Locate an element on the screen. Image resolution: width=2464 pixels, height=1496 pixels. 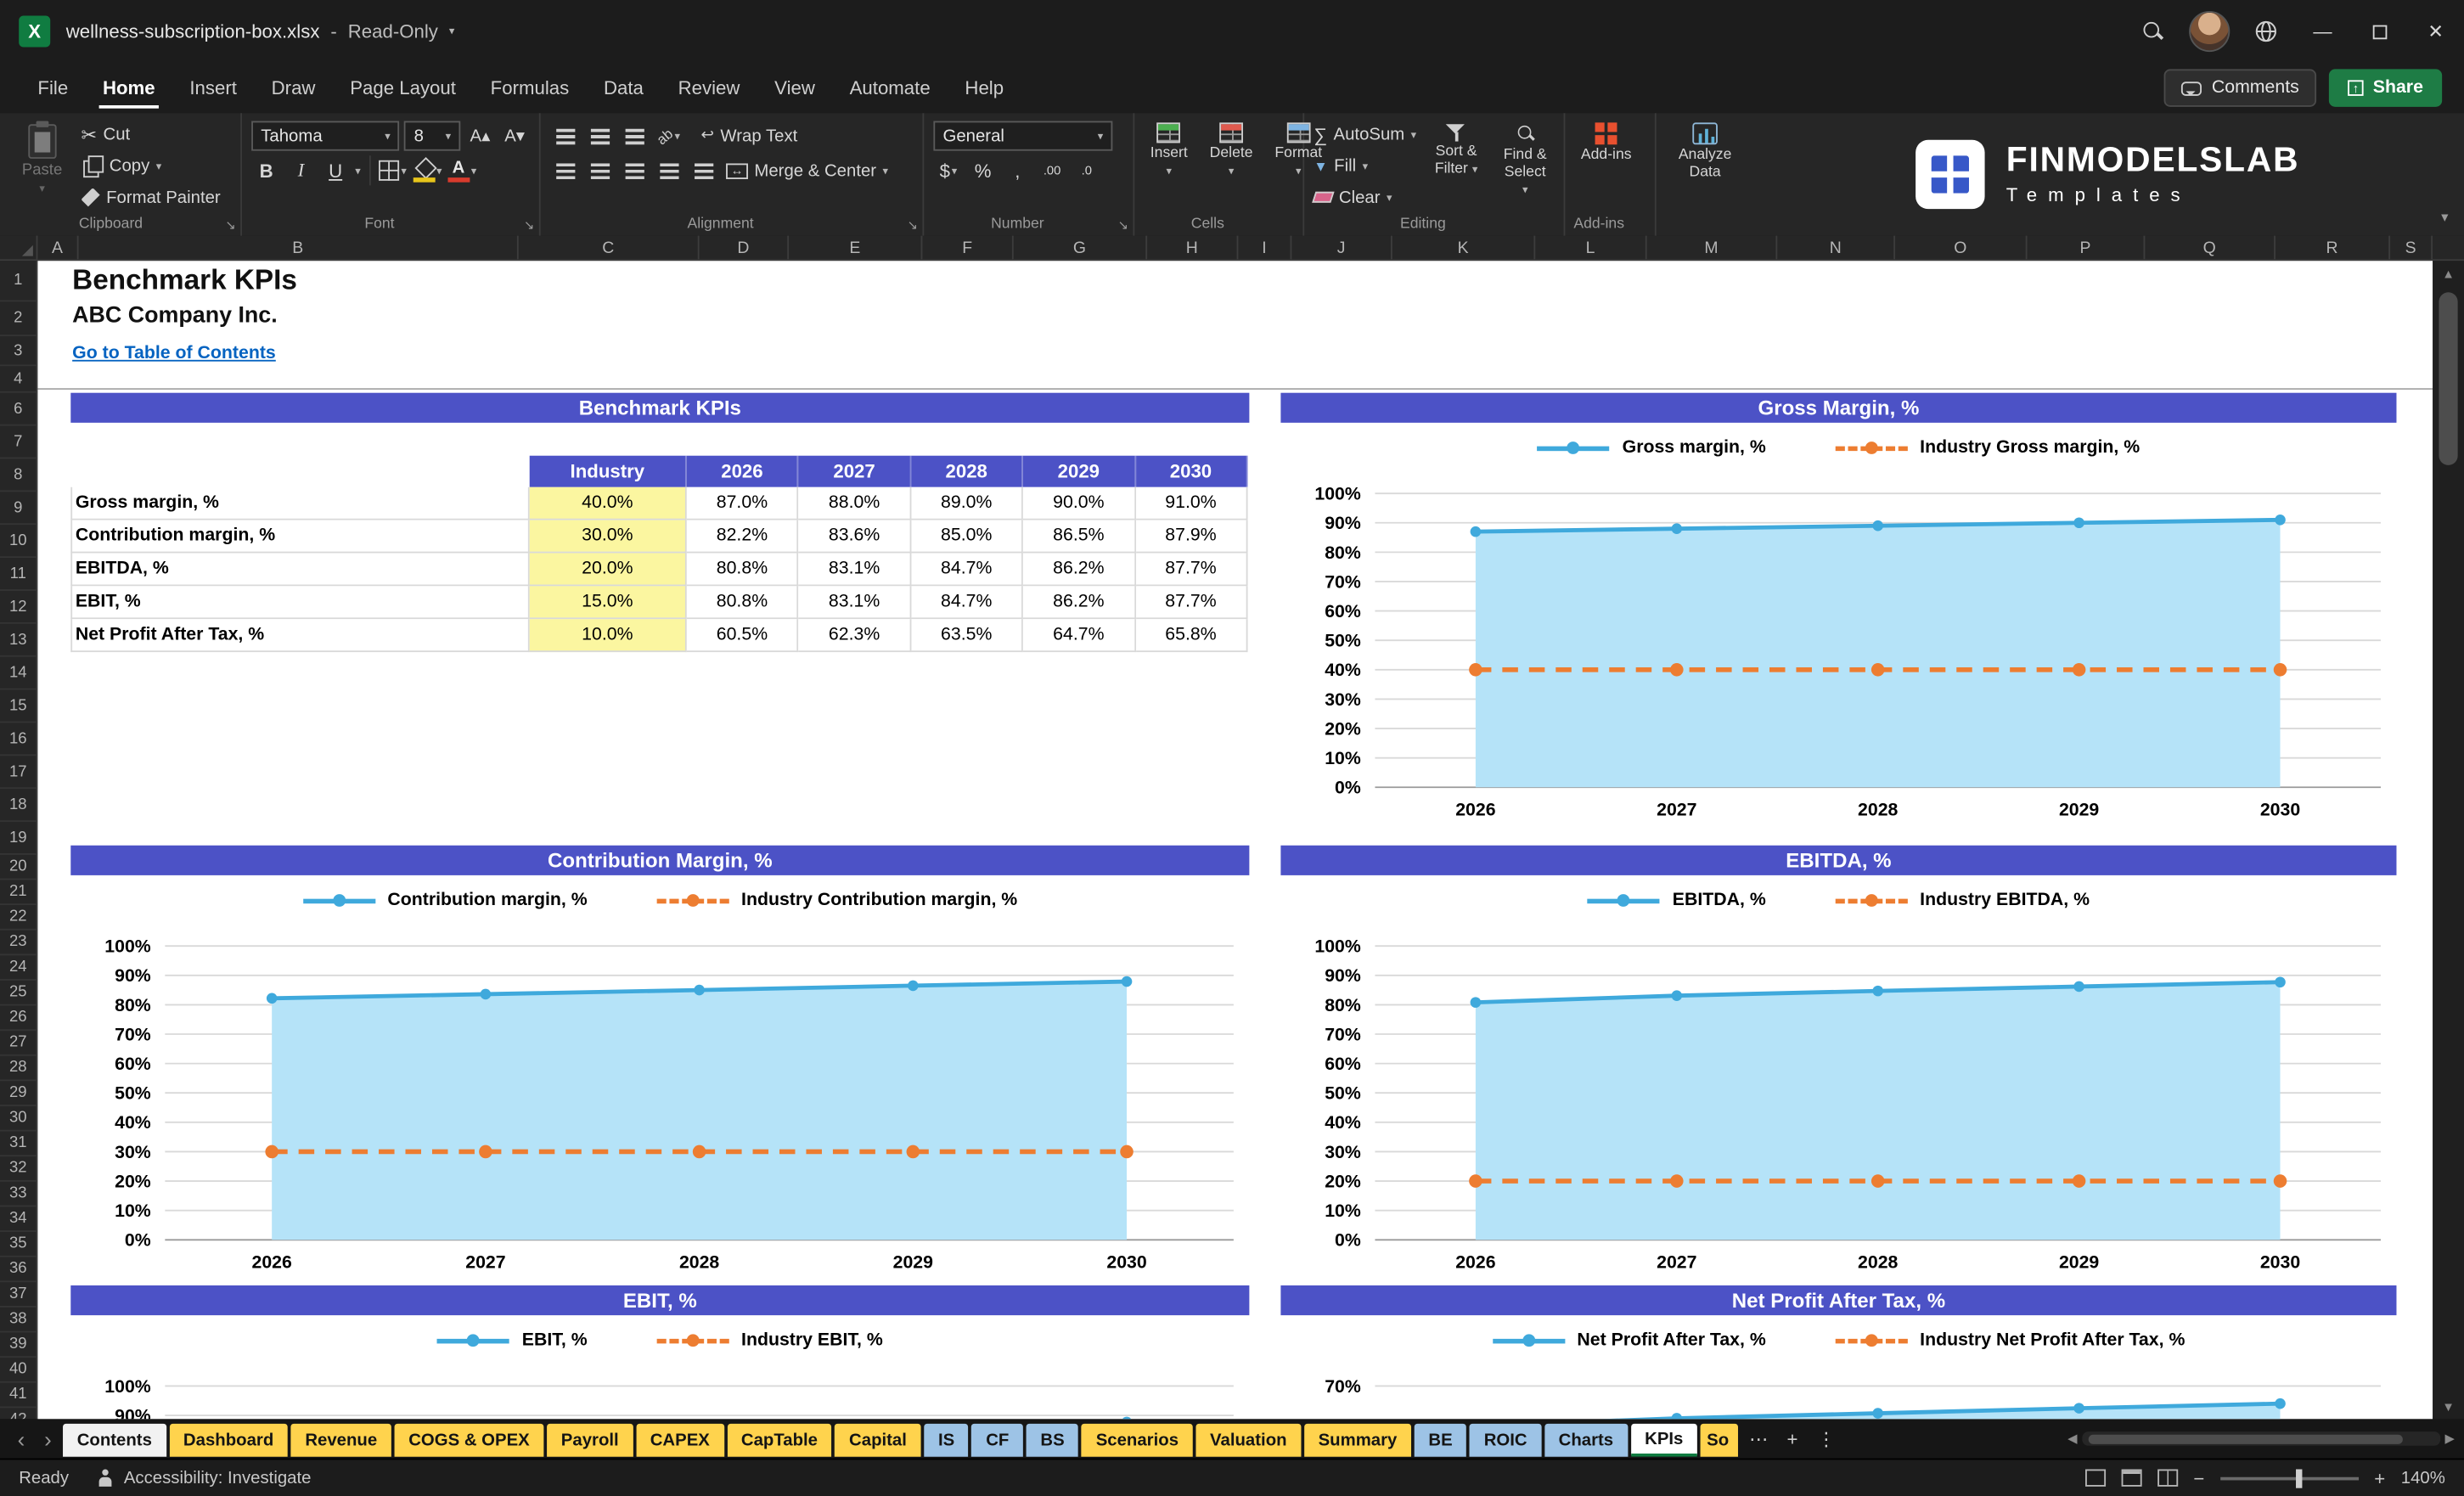
increase-font-button: A▴ is located at coordinates (480, 136).